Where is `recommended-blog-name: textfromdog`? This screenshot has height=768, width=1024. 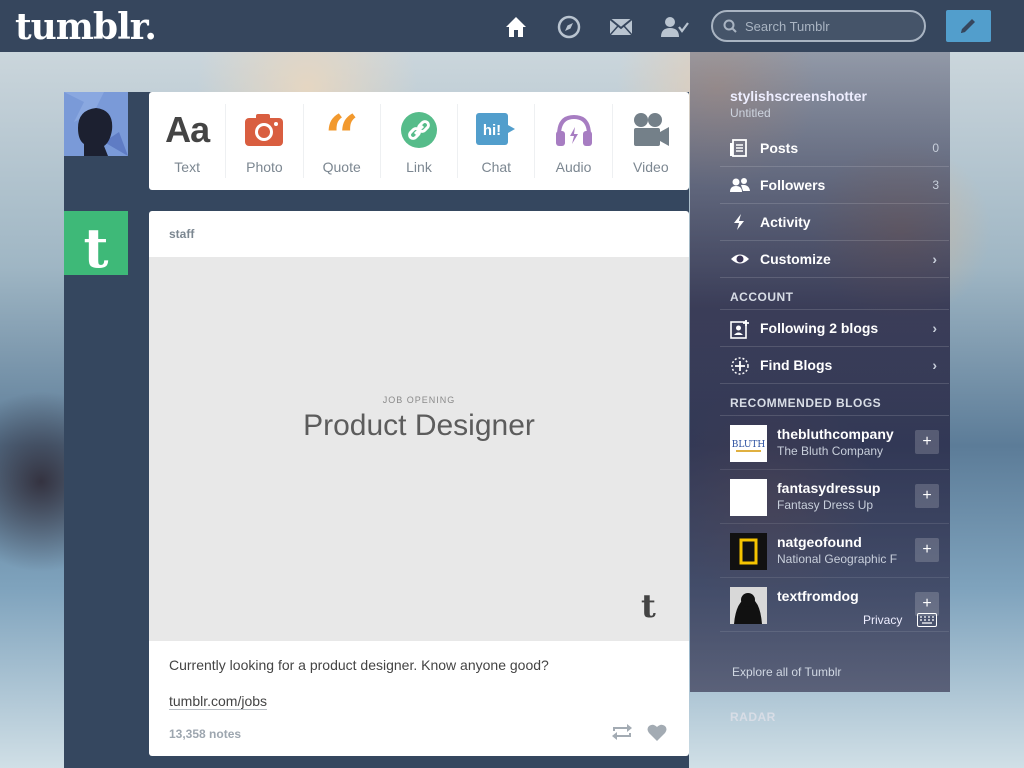 recommended-blog-name: textfromdog is located at coordinates (818, 596).